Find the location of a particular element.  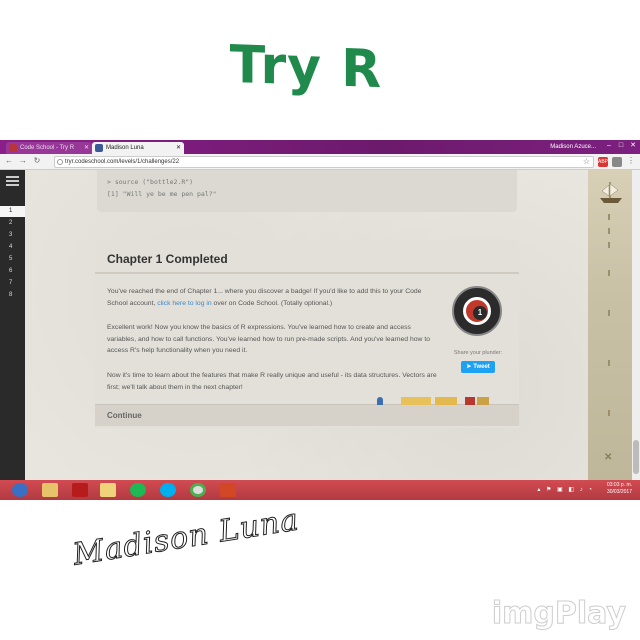

menu-icon: ⋮ is located at coordinates (631, 161).